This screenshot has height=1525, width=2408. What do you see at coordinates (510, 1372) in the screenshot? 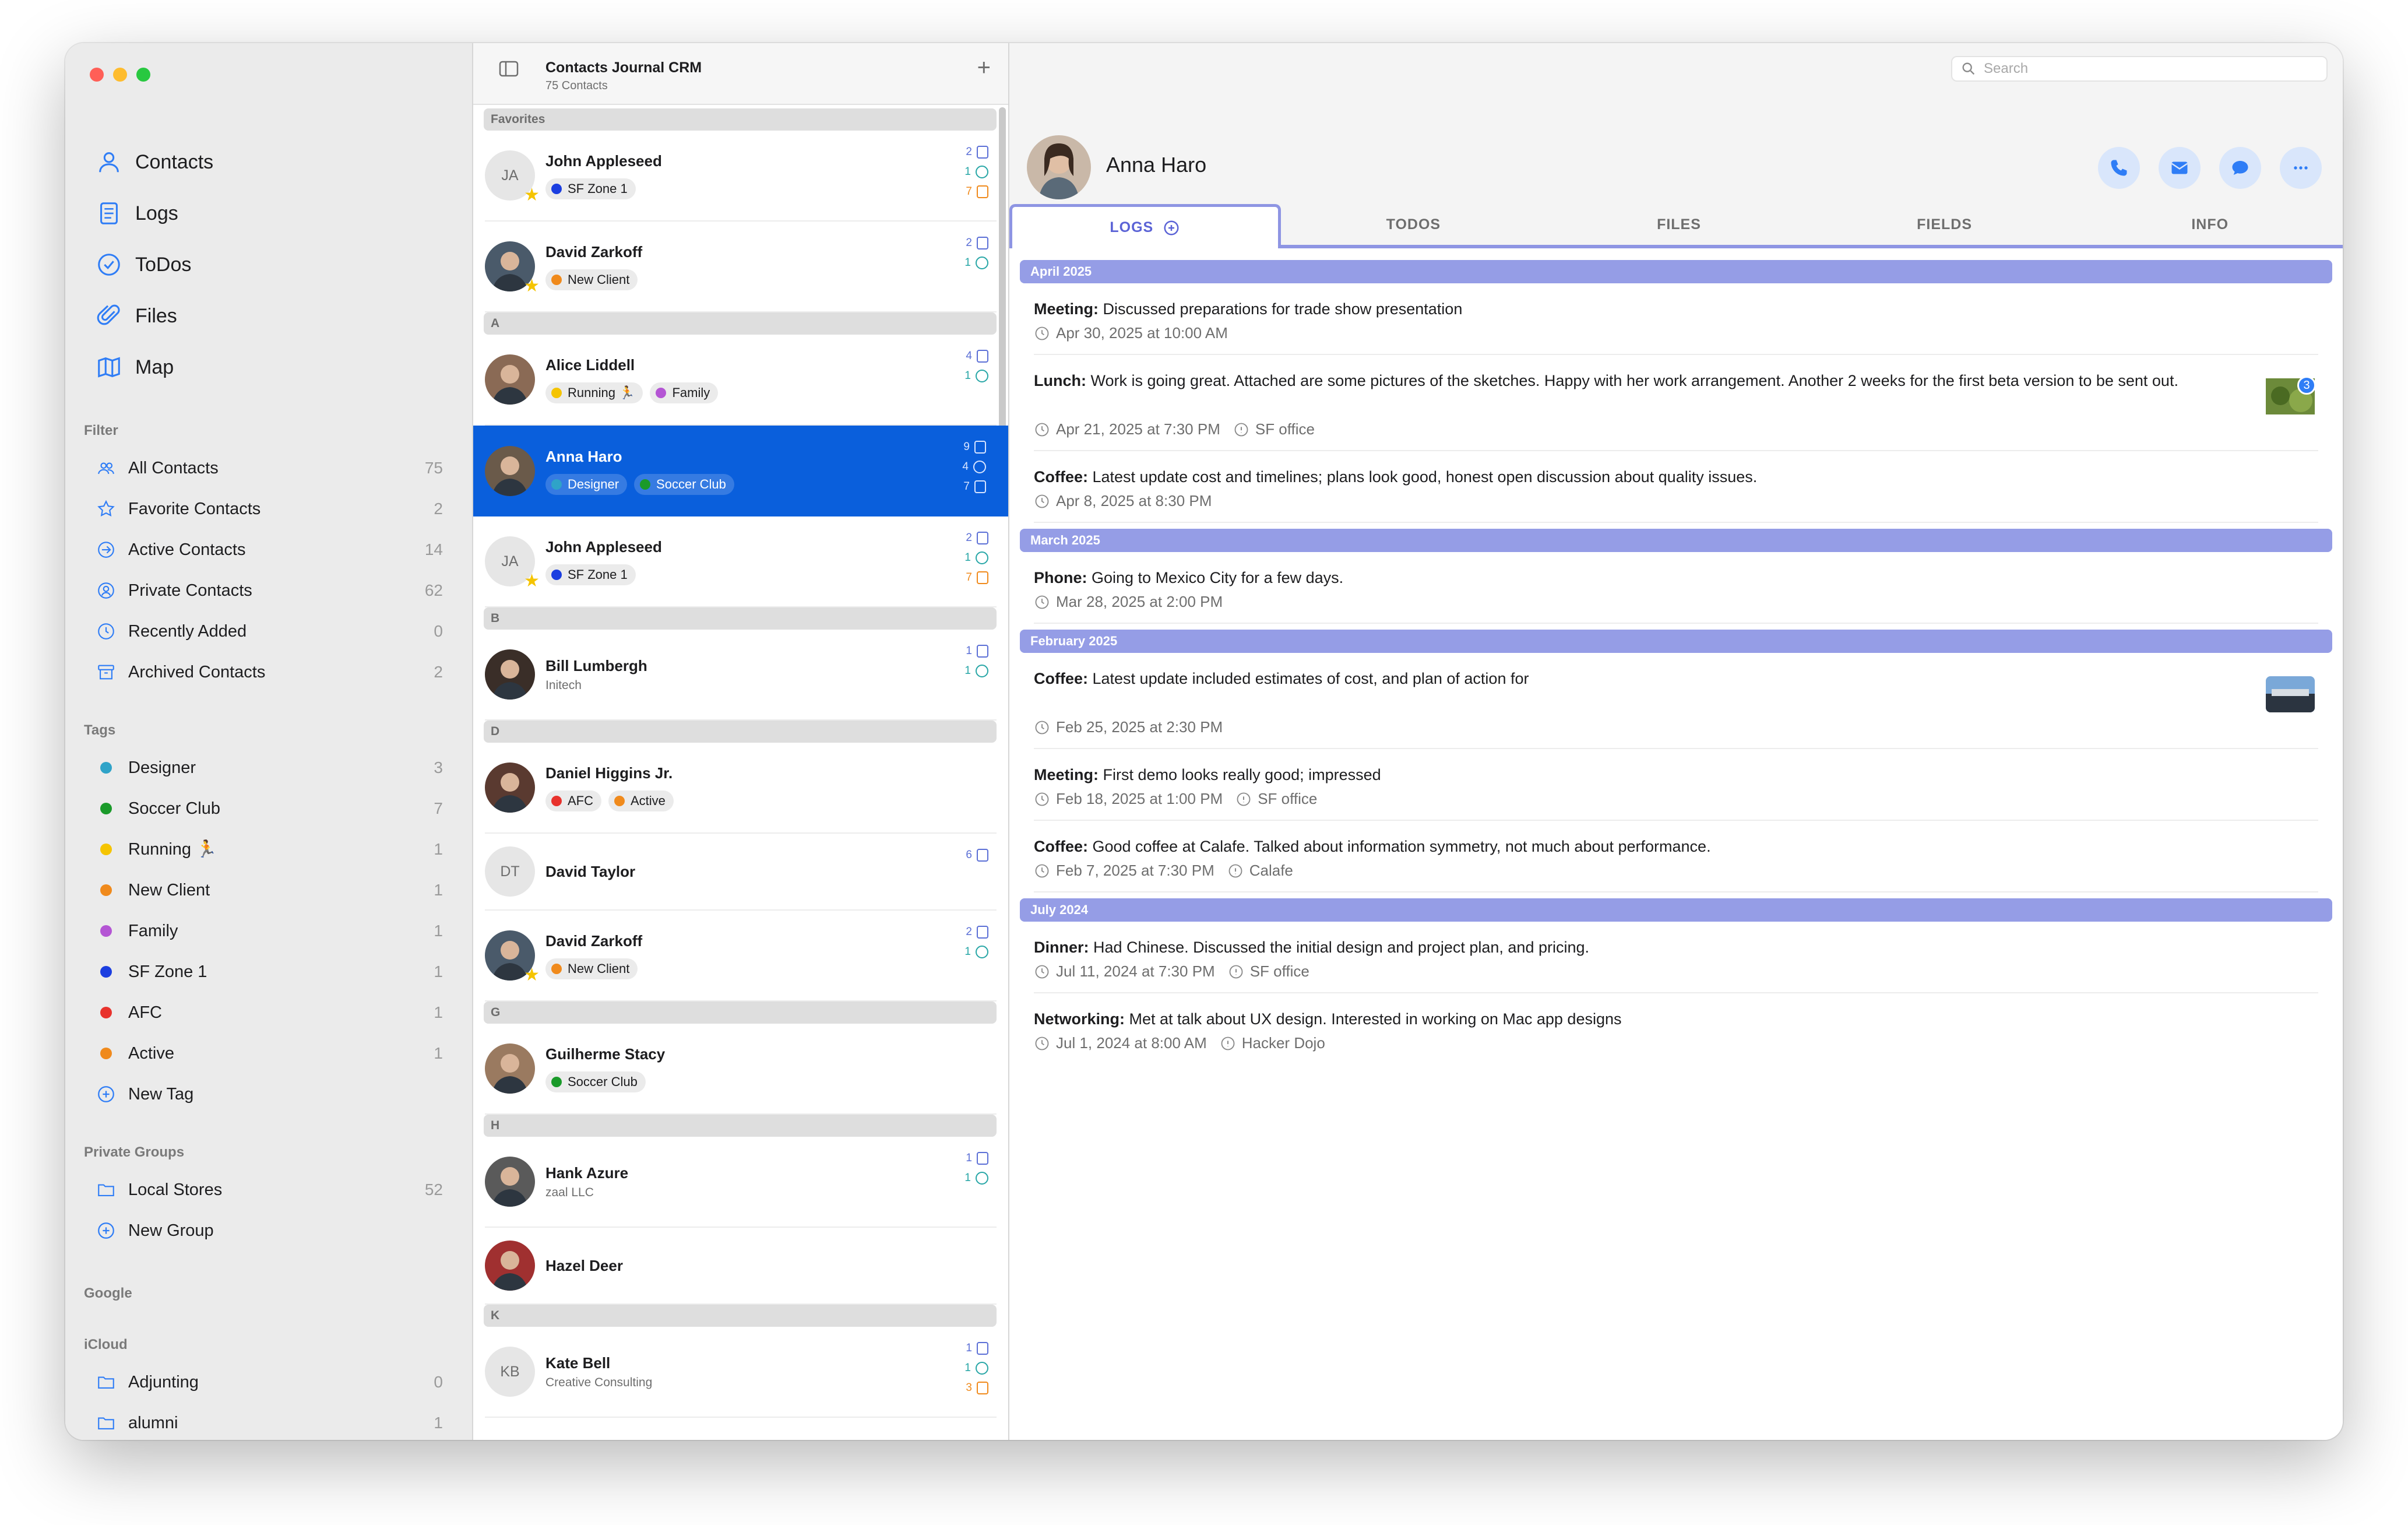
I see `avatar-initials: KB` at bounding box center [510, 1372].